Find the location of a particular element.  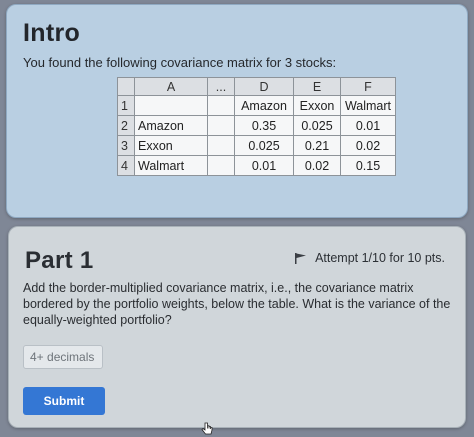

attempt-text: Attempt 1/10 for 10 pts. is located at coordinates (380, 258).